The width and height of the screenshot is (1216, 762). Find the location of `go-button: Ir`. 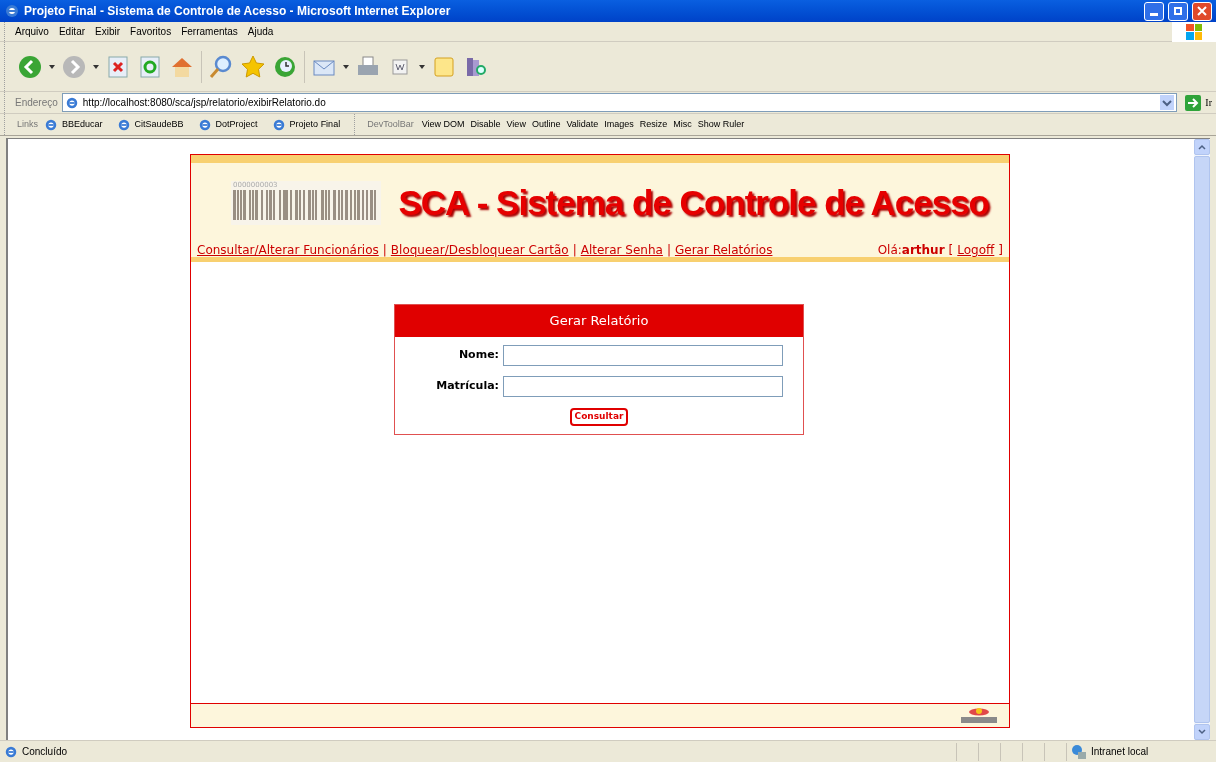

go-button: Ir is located at coordinates (1198, 102).